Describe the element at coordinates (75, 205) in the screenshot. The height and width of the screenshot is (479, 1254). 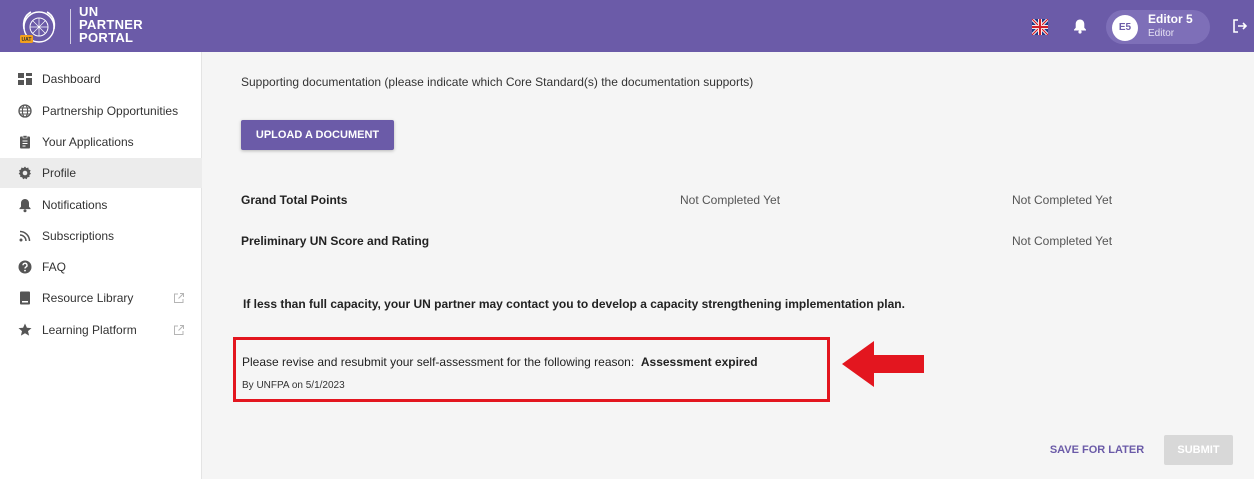
I see `sidebar-item-label: Notifications` at that location.